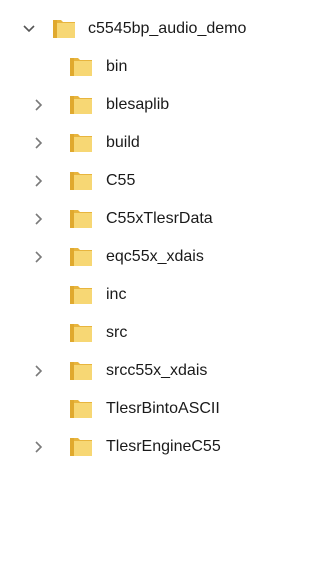 This screenshot has height=564, width=321. Describe the element at coordinates (160, 333) in the screenshot. I see `tree-item: src` at that location.